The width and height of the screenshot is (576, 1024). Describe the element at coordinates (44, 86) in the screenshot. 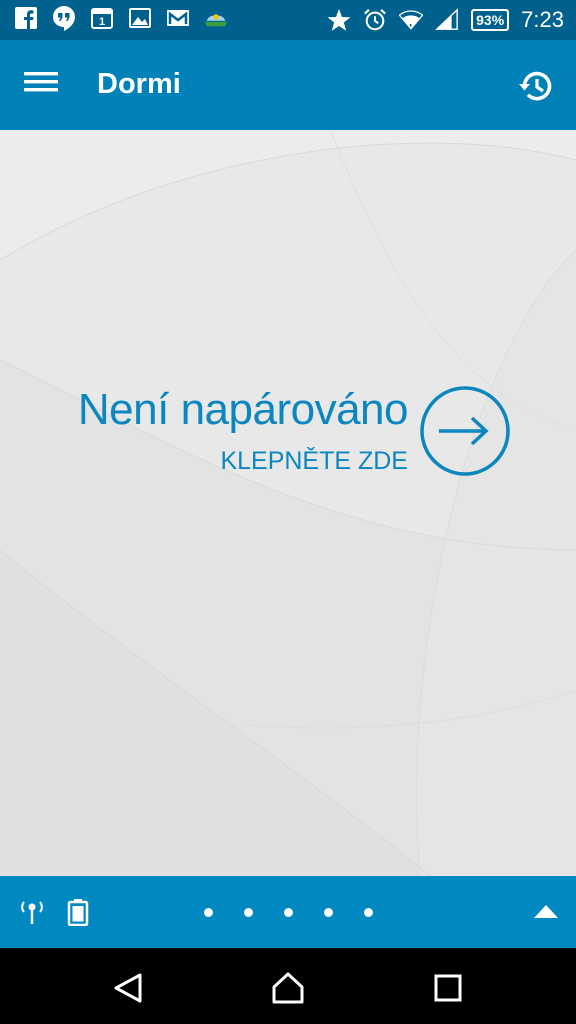

I see `hamburger-menu-icon` at that location.